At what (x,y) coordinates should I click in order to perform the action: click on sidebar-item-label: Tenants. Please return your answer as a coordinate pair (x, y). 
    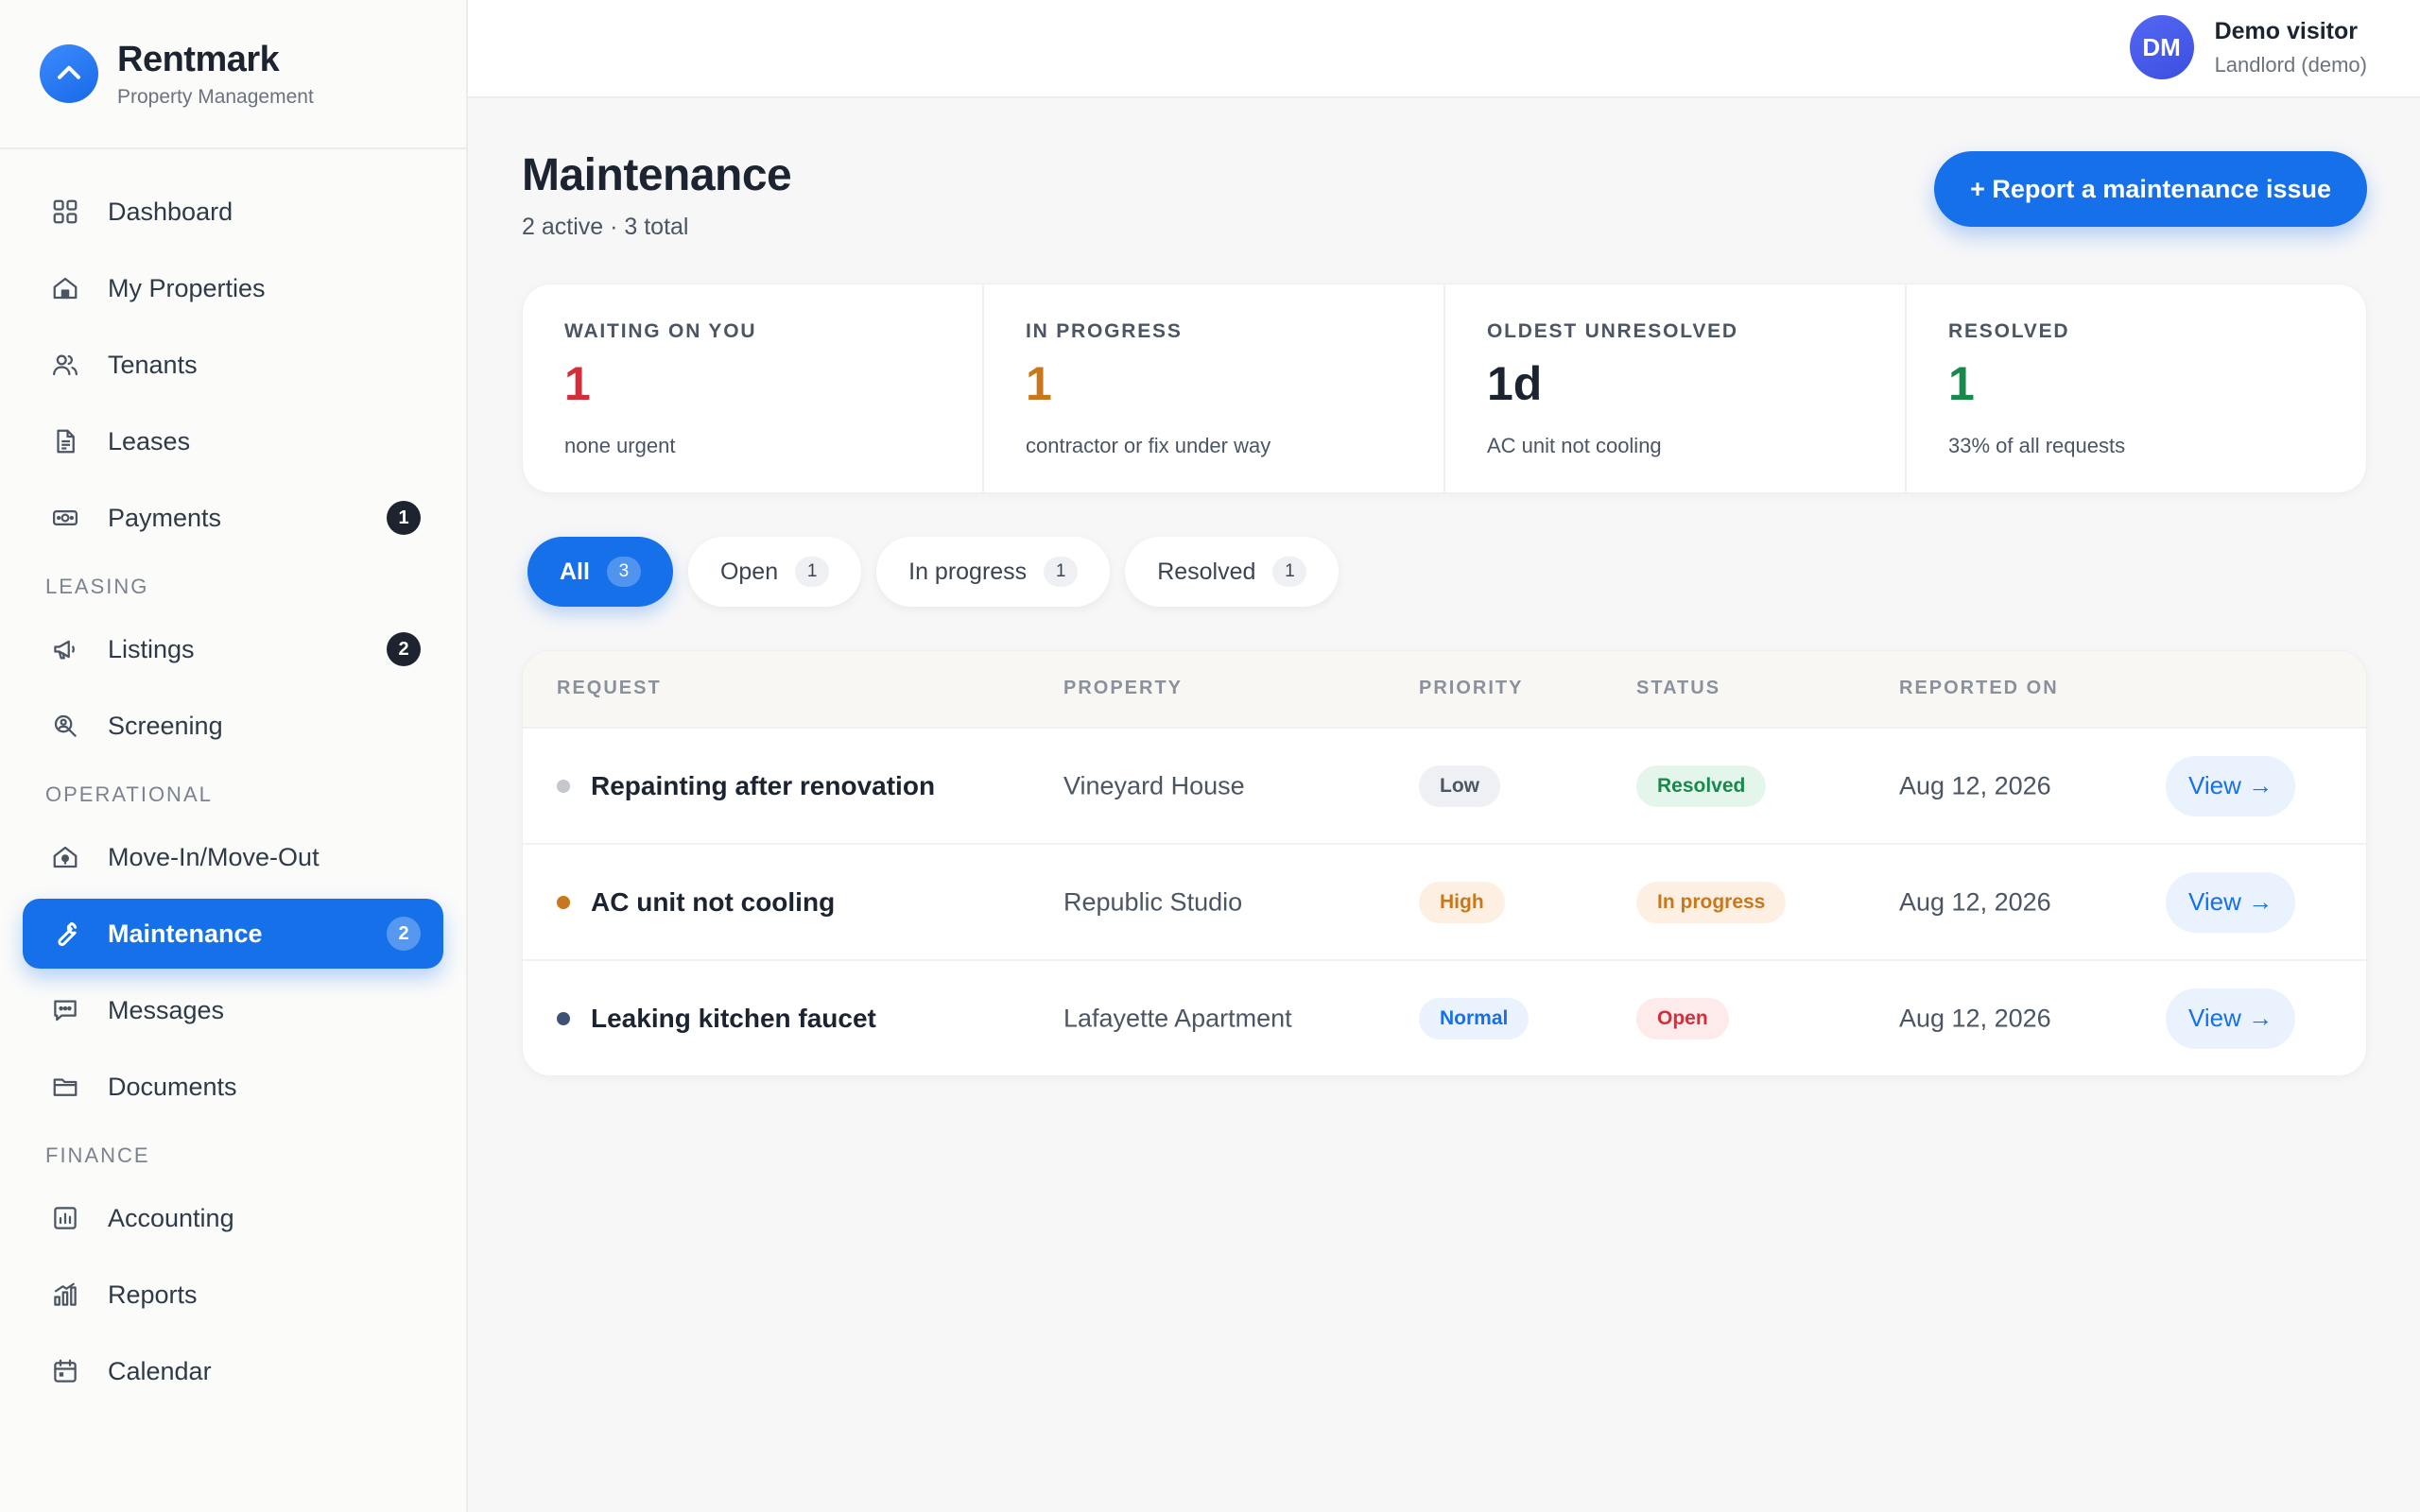
    Looking at the image, I should click on (153, 364).